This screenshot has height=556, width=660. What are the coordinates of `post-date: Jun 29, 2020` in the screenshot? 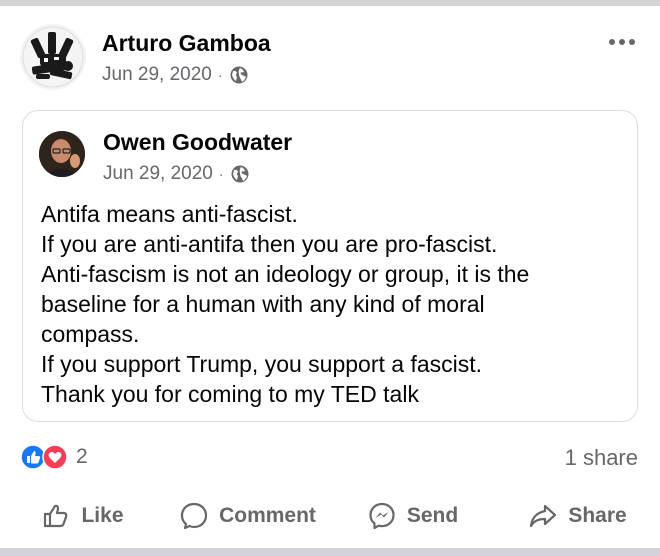 It's located at (157, 75).